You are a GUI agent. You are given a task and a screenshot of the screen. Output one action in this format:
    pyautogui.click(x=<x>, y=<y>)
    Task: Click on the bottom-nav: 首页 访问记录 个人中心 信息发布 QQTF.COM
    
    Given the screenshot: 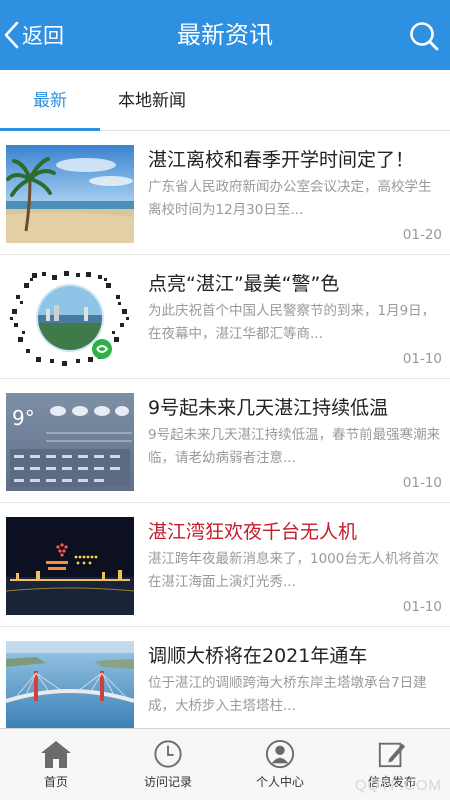 What is the action you would take?
    pyautogui.click(x=225, y=764)
    